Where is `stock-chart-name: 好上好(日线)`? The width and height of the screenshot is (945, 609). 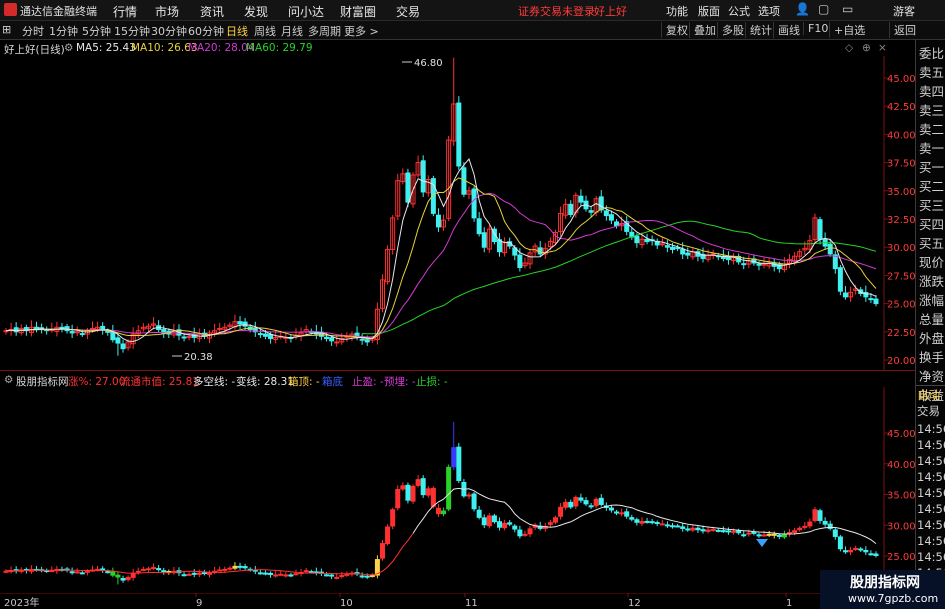
stock-chart-name: 好上好(日线) is located at coordinates (34, 50).